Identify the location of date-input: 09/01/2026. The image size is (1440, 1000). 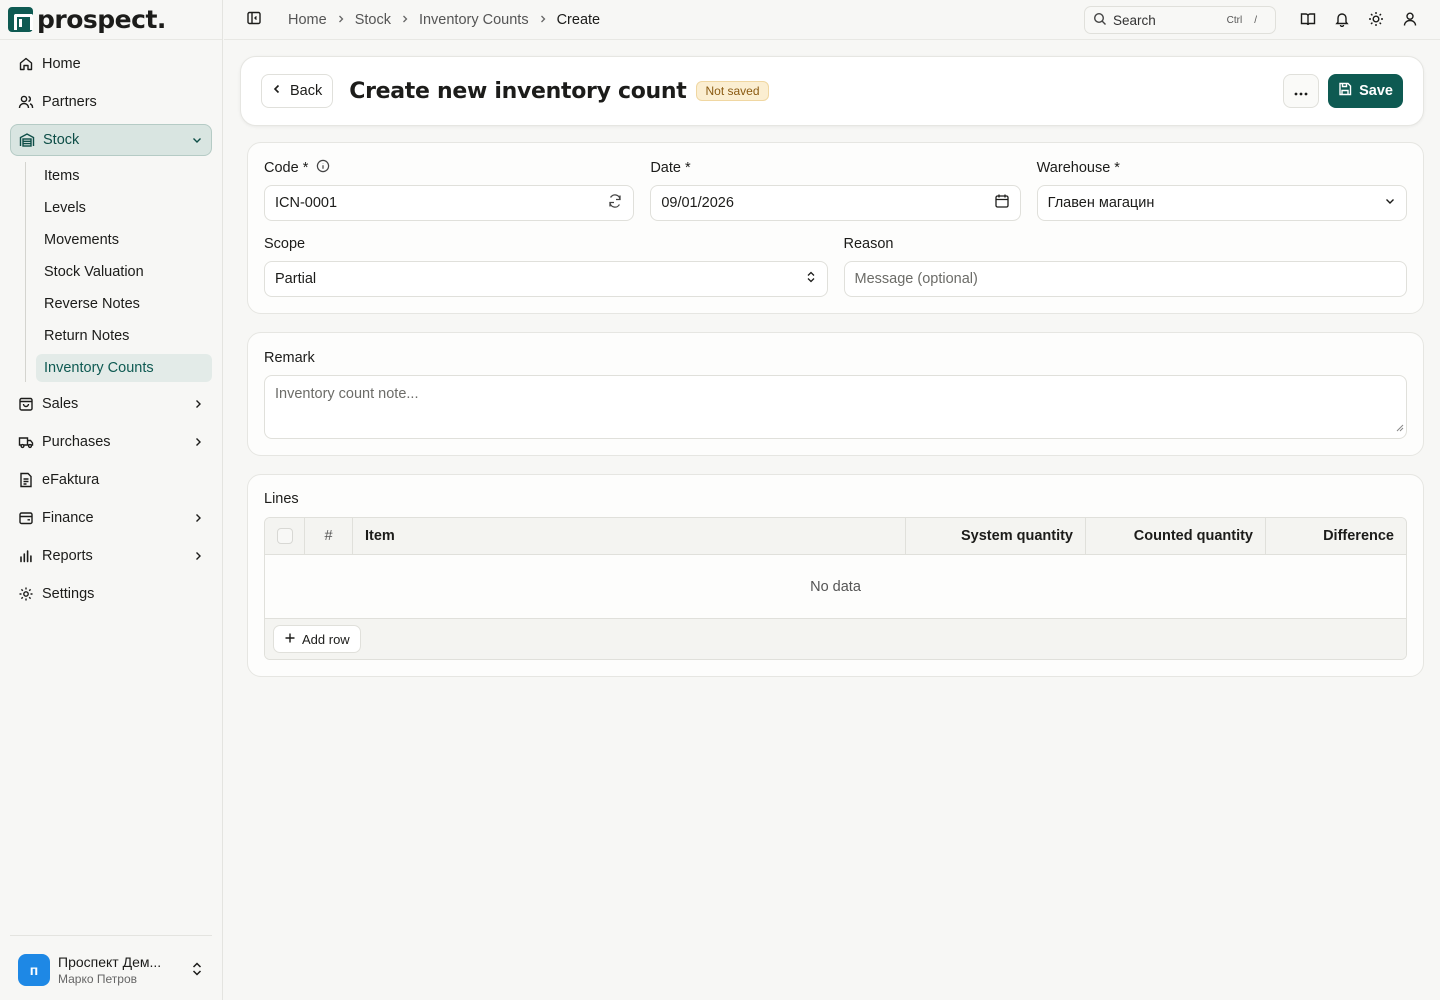
(835, 203).